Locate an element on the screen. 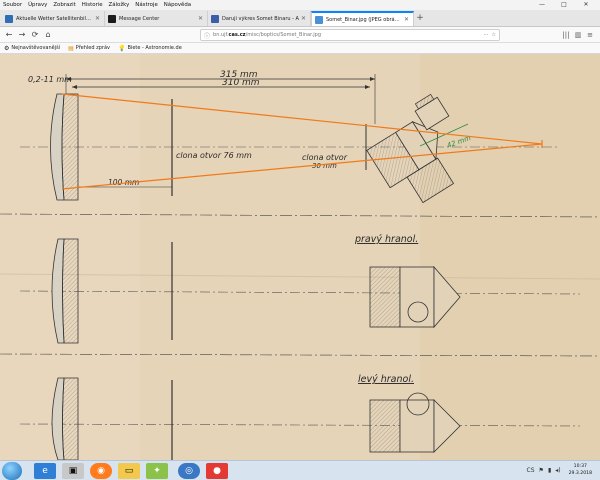  window-controls: — □ ✕ is located at coordinates (567, 5).